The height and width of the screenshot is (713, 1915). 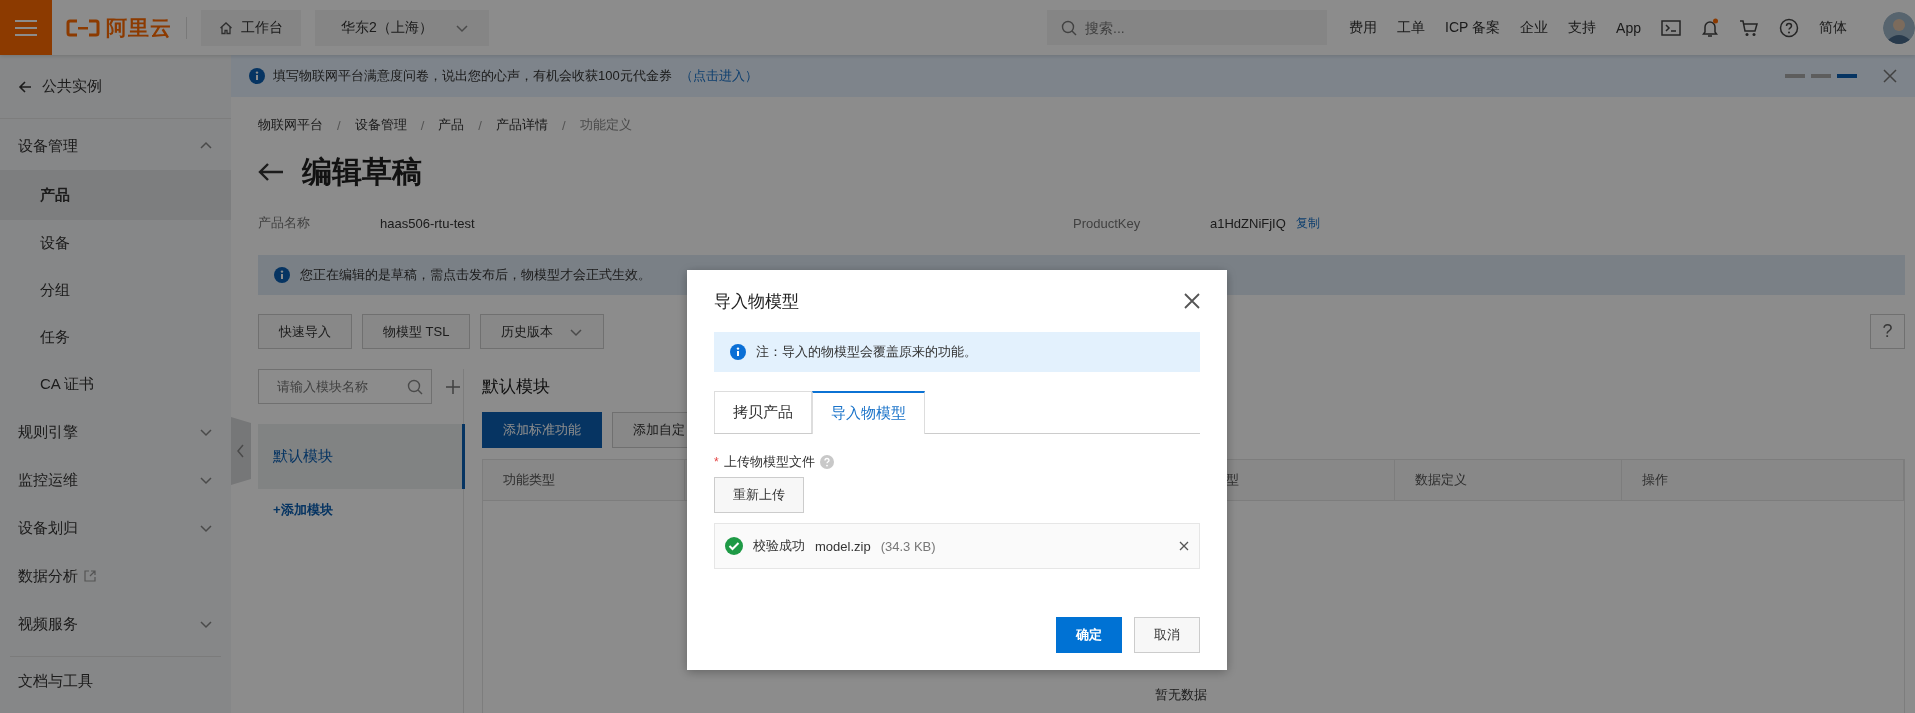 I want to click on add-icon, so click(x=453, y=386).